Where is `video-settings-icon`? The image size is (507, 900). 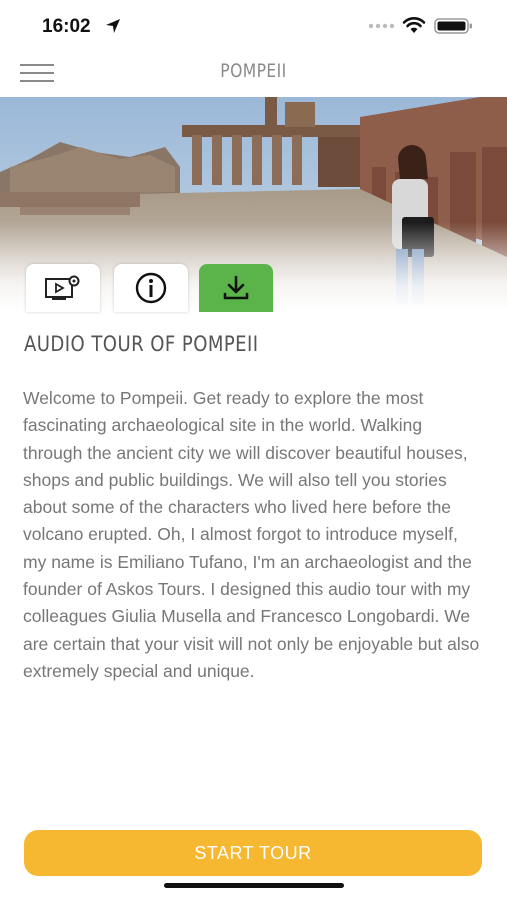
video-settings-icon is located at coordinates (62, 287).